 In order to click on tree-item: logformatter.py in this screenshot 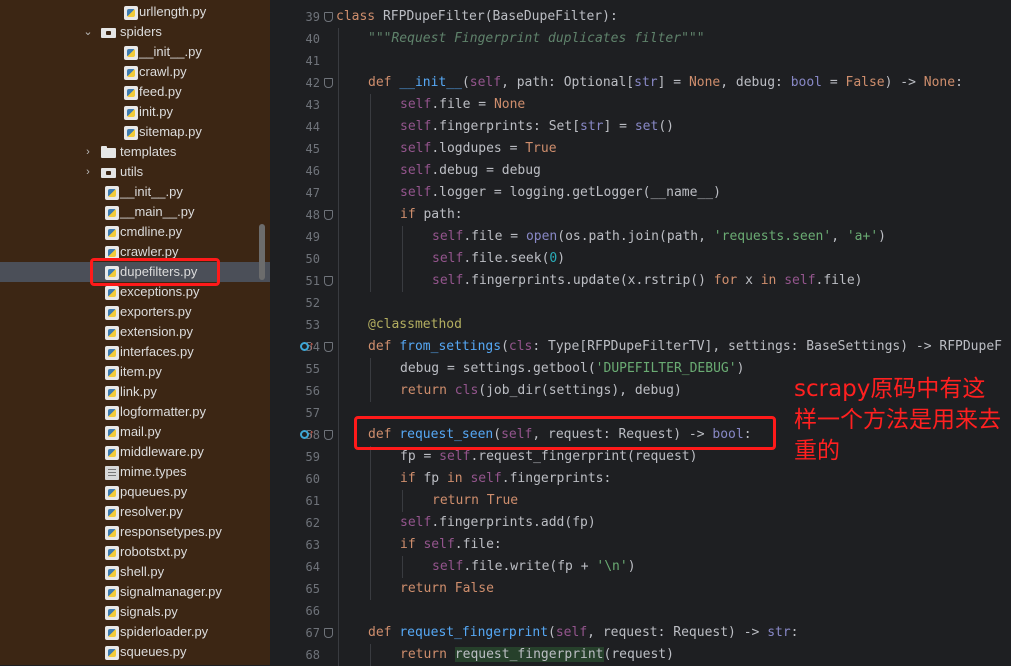, I will do `click(135, 412)`.